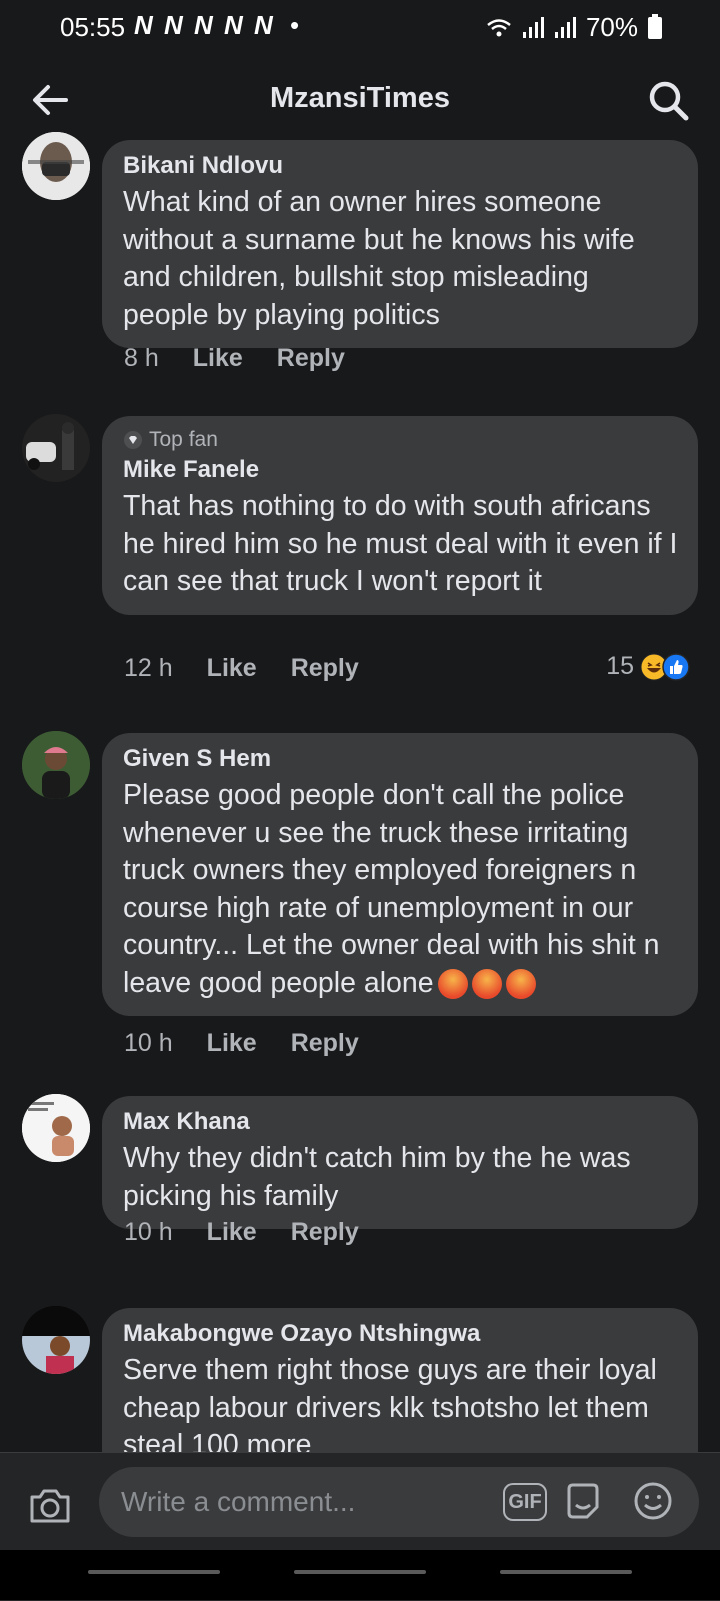 This screenshot has height=1601, width=720. What do you see at coordinates (50, 1505) in the screenshot?
I see `camera-icon` at bounding box center [50, 1505].